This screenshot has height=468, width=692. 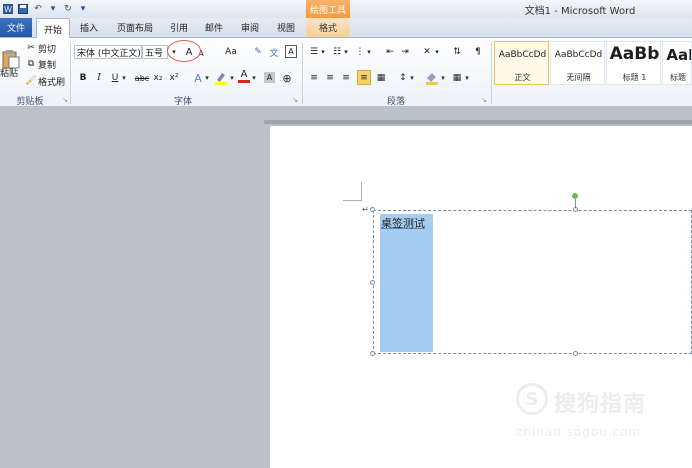 What do you see at coordinates (68, 9) in the screenshot?
I see `redo-icon: ↻` at bounding box center [68, 9].